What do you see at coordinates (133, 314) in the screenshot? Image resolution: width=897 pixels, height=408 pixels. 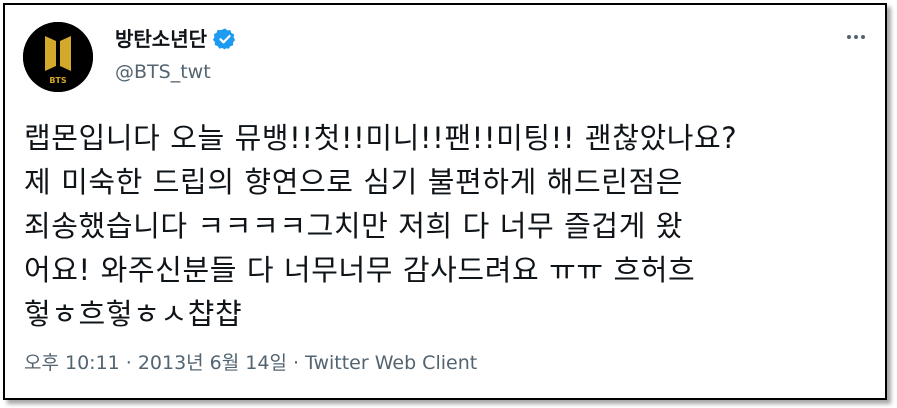 I see `tweet-text-line: 헣ㅎ흐헣ㅎㅅ챱챱` at bounding box center [133, 314].